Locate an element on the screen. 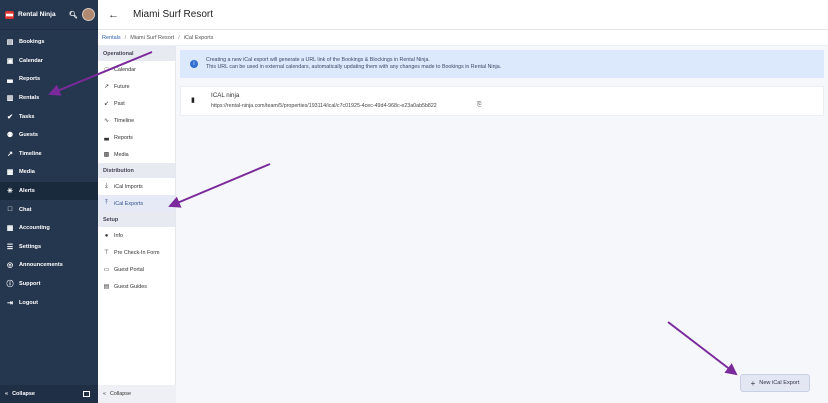 This screenshot has width=828, height=403. new-ical-export-button: + New iCal Export is located at coordinates (775, 383).